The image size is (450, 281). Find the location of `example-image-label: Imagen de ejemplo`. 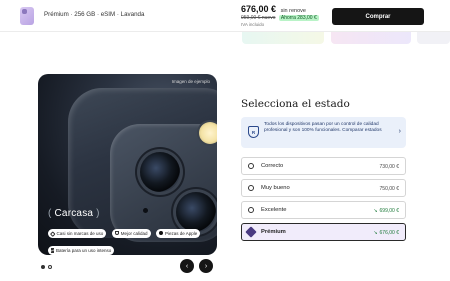

example-image-label: Imagen de ejemplo is located at coordinates (190, 81).